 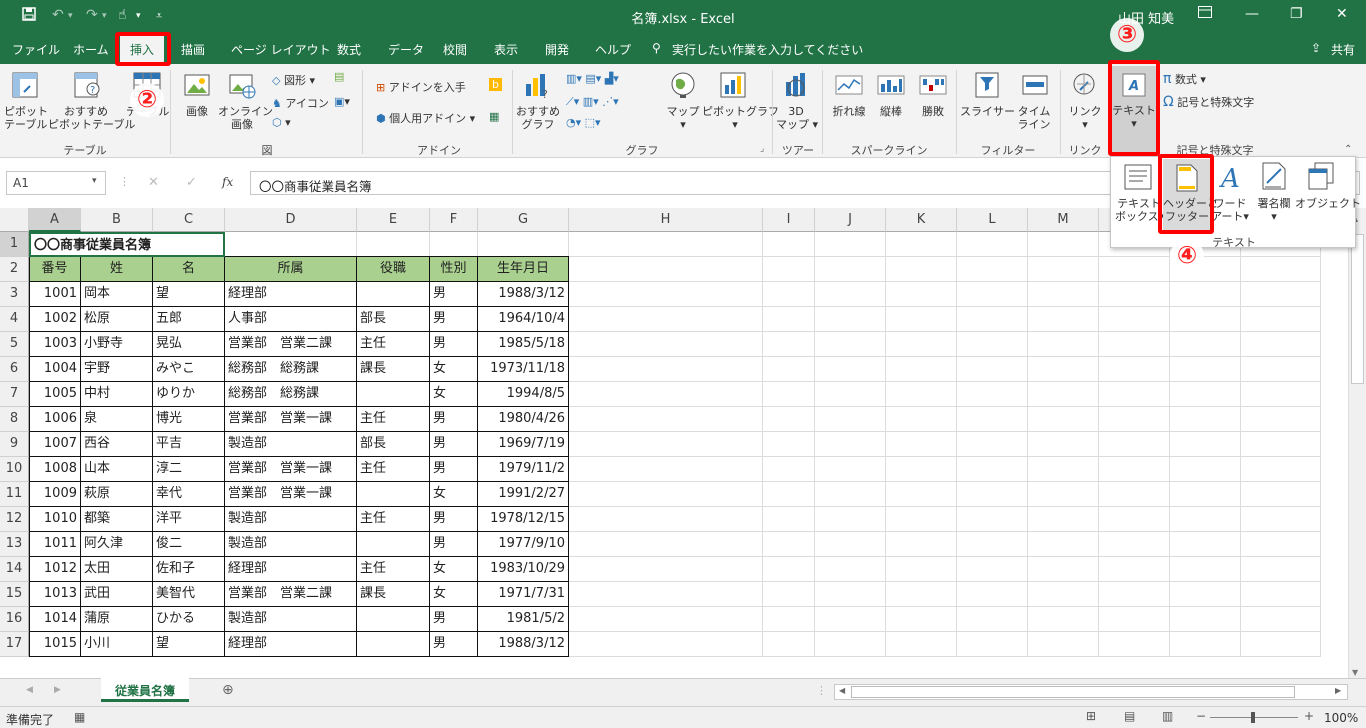 What do you see at coordinates (117, 494) in the screenshot?
I see `table-cell: 萩原` at bounding box center [117, 494].